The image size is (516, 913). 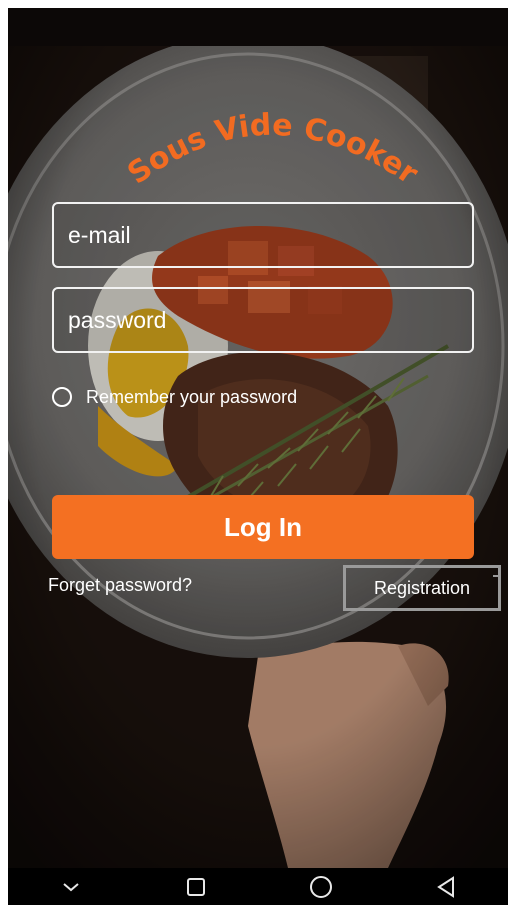 I want to click on login-button-label: Log In, so click(x=263, y=526).